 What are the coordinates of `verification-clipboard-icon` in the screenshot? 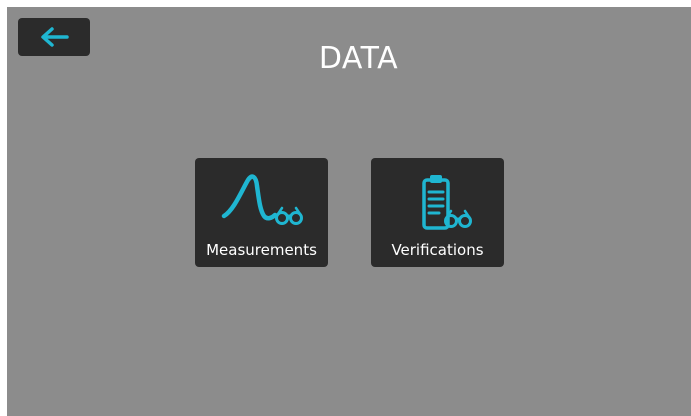 It's located at (437, 203).